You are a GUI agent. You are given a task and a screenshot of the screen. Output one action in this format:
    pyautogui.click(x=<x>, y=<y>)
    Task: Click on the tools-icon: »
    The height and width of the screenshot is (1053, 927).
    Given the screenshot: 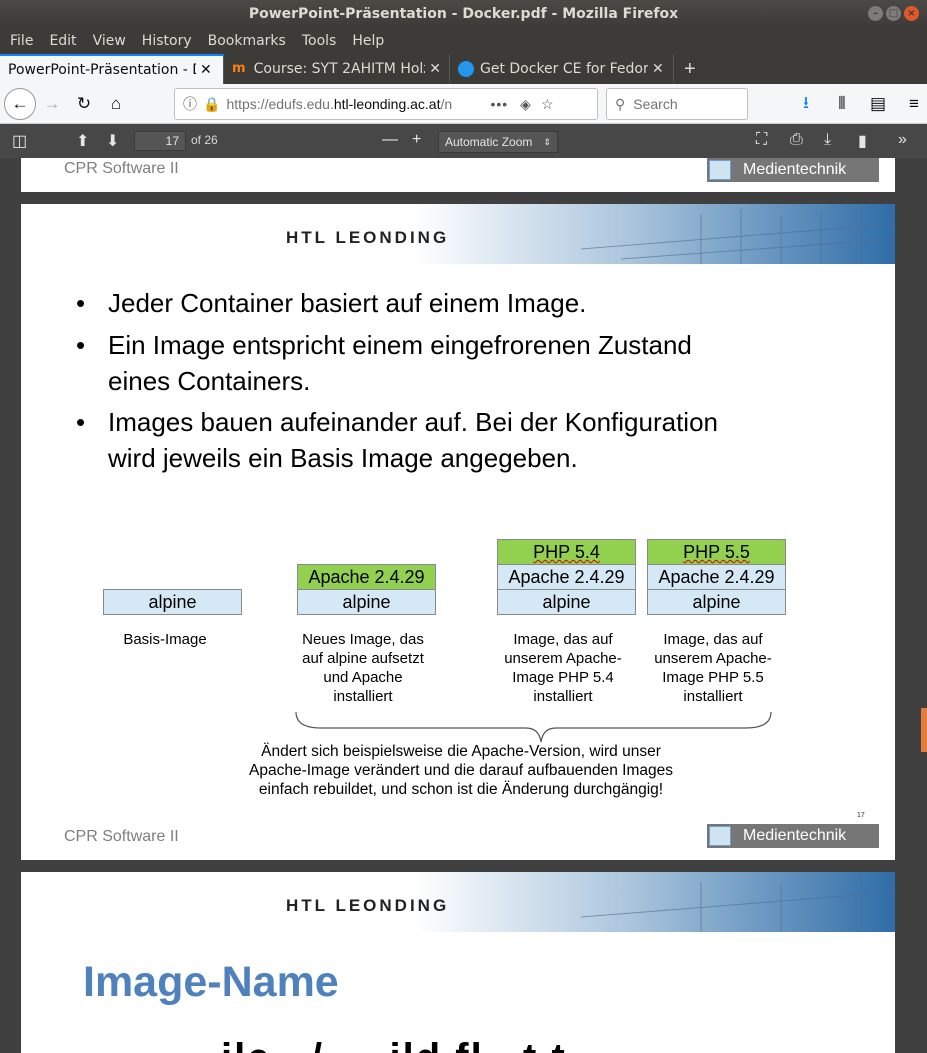 What is the action you would take?
    pyautogui.click(x=902, y=140)
    